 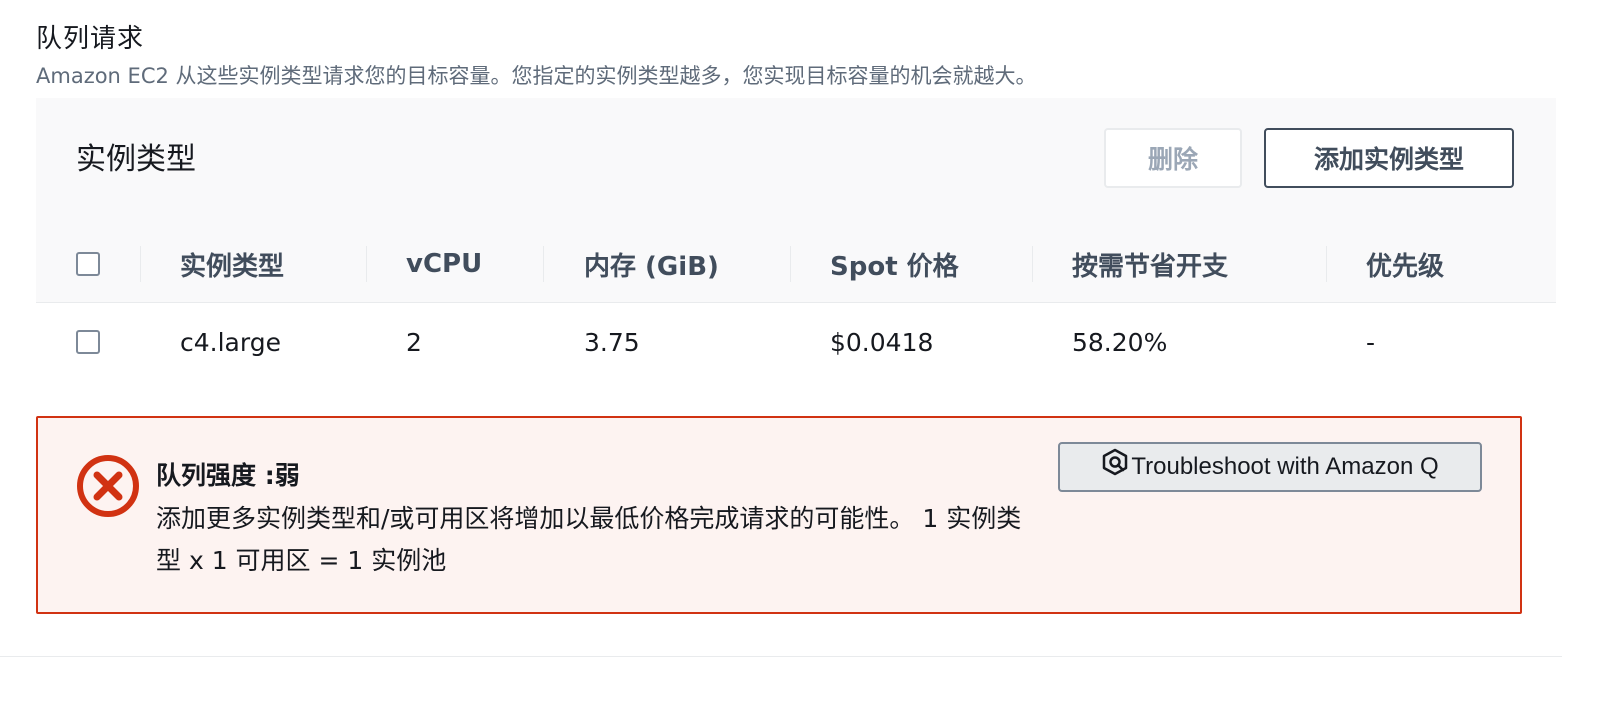 What do you see at coordinates (1405, 264) in the screenshot?
I see `column-header-priority: 优先级` at bounding box center [1405, 264].